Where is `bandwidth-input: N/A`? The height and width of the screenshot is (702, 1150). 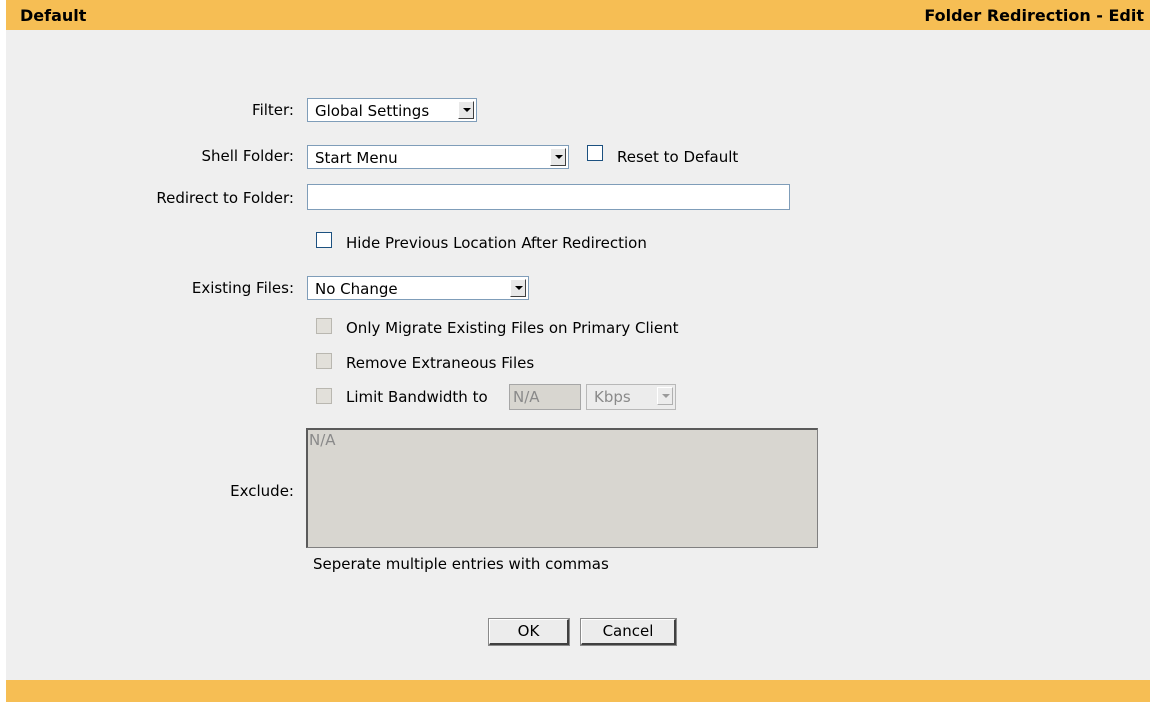 bandwidth-input: N/A is located at coordinates (545, 397).